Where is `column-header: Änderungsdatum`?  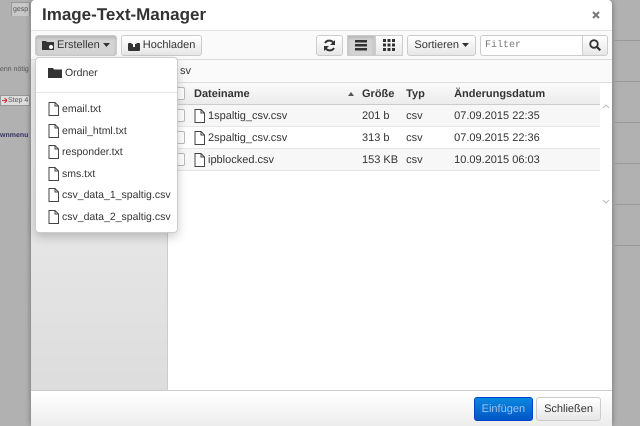 column-header: Änderungsdatum is located at coordinates (525, 93).